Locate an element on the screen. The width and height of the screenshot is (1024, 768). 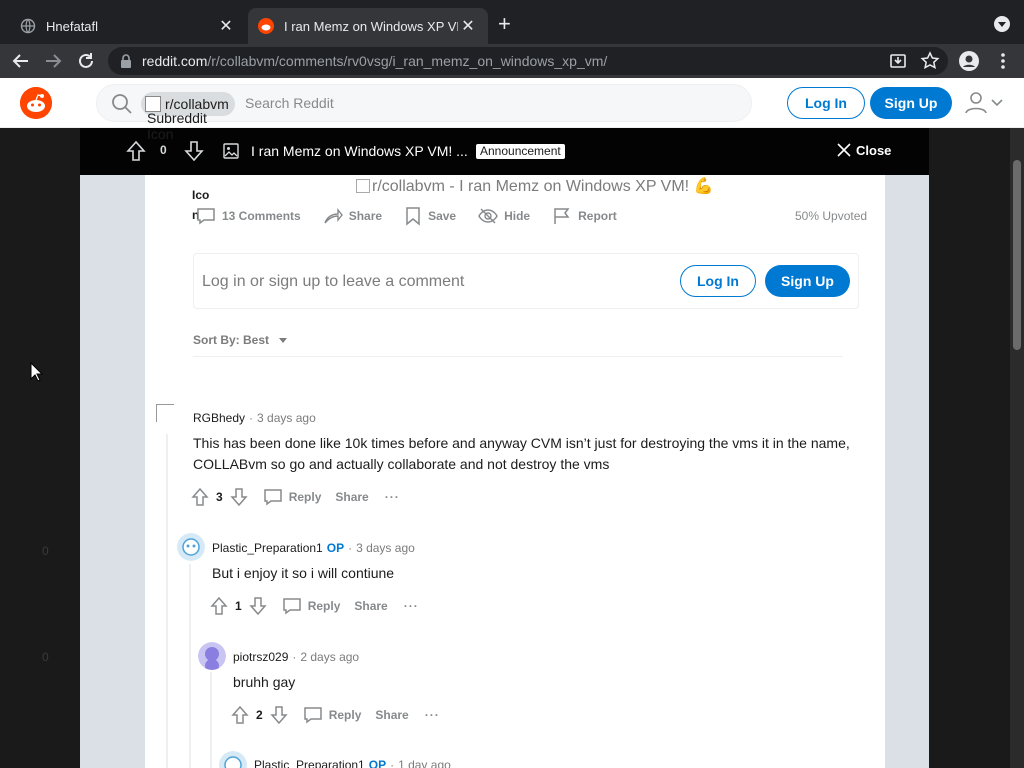
caret-down-icon is located at coordinates (283, 340).